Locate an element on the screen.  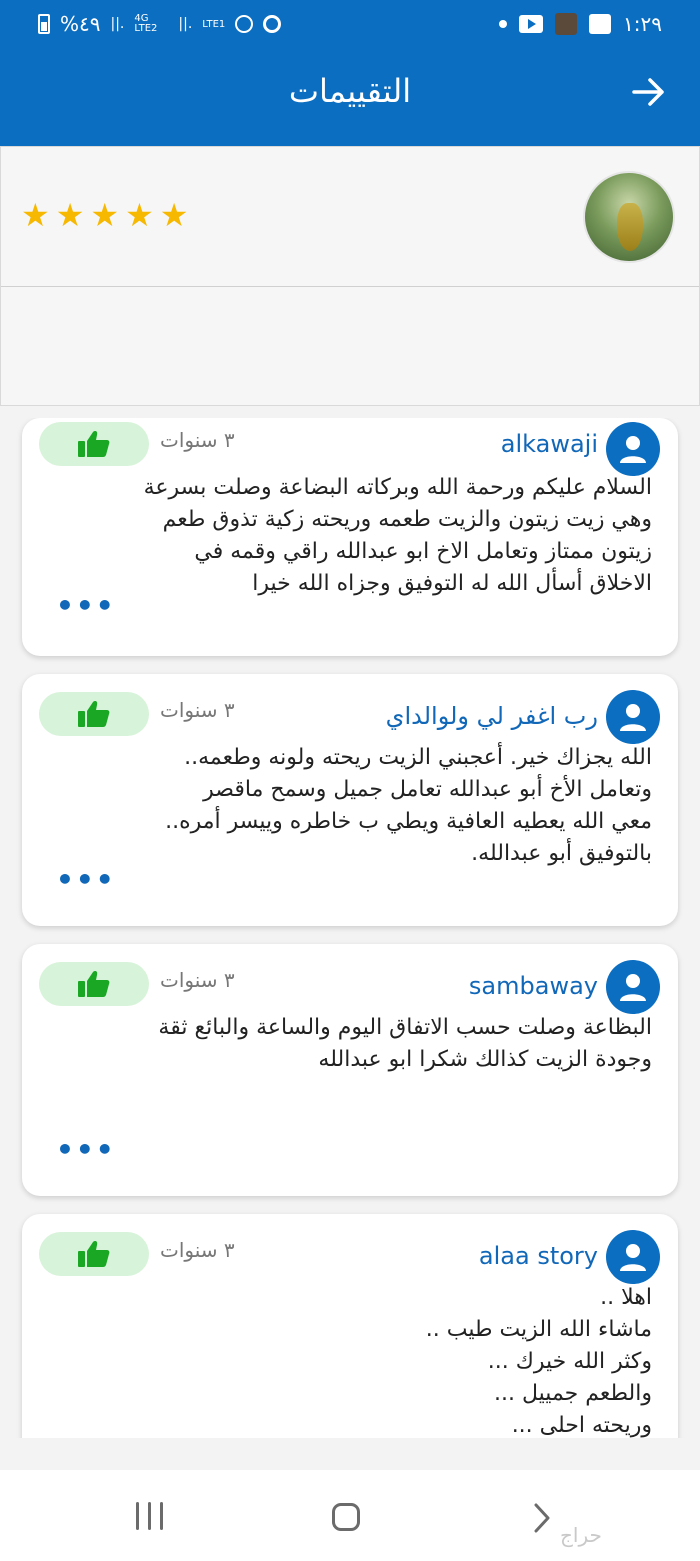
reviewer-name: رب اغفر لي ولوالداي is located at coordinates (492, 716).